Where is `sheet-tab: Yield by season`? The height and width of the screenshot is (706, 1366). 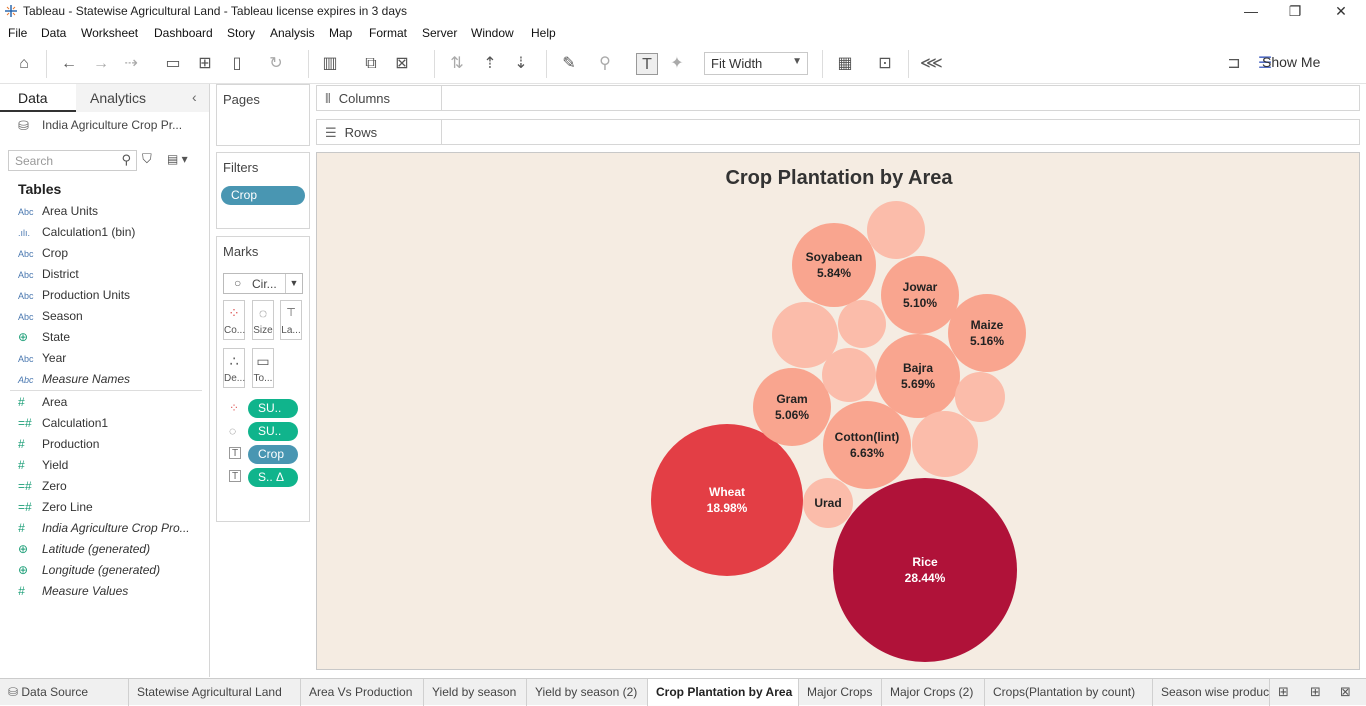
sheet-tab: Yield by season is located at coordinates (475, 692).